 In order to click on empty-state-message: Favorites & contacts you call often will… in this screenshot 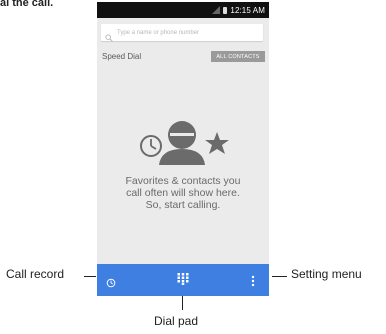, I will do `click(183, 193)`.